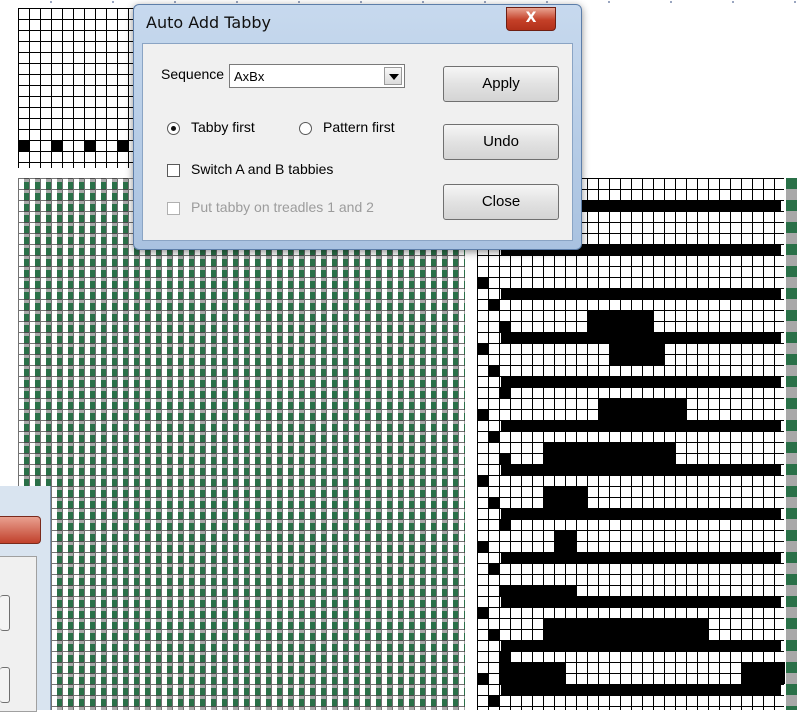 This screenshot has width=809, height=712. What do you see at coordinates (223, 127) in the screenshot?
I see `tabby-first-label: Tabby first` at bounding box center [223, 127].